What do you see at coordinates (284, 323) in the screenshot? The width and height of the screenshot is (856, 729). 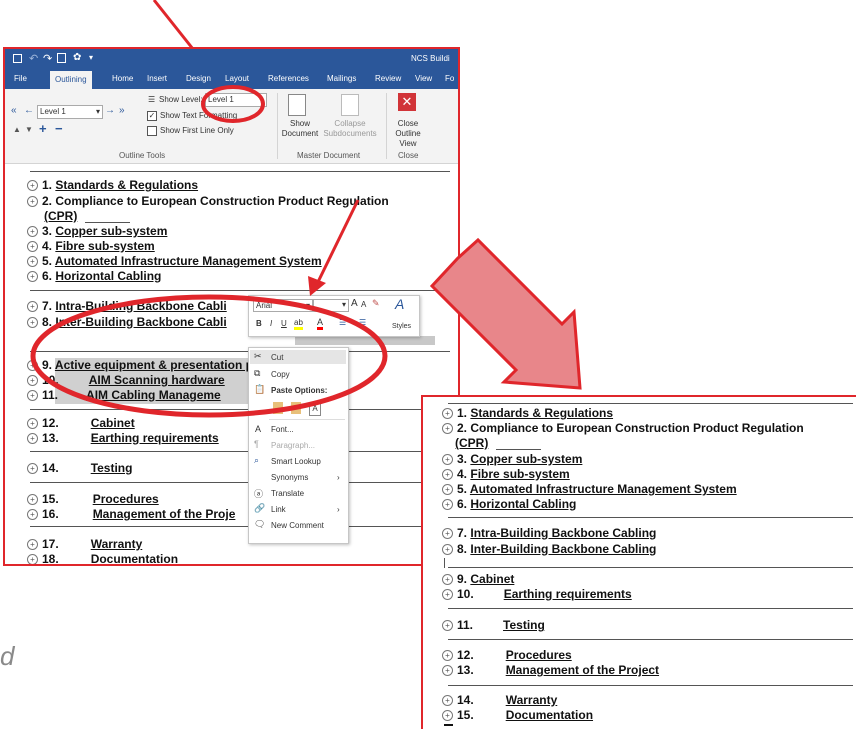 I see `underline-icon: U` at bounding box center [284, 323].